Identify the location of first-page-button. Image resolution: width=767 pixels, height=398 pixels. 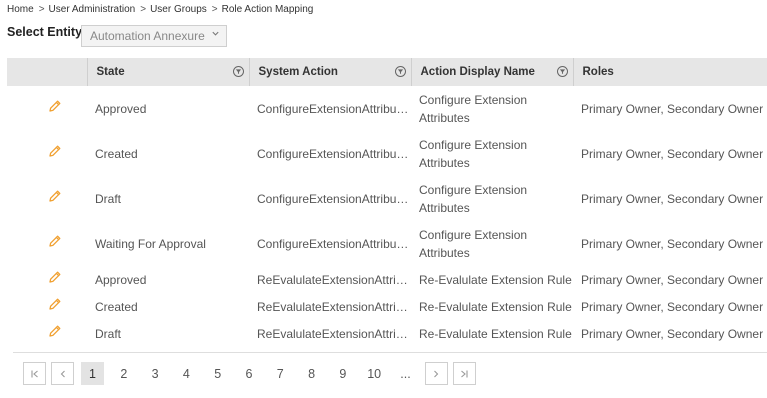
(34, 373).